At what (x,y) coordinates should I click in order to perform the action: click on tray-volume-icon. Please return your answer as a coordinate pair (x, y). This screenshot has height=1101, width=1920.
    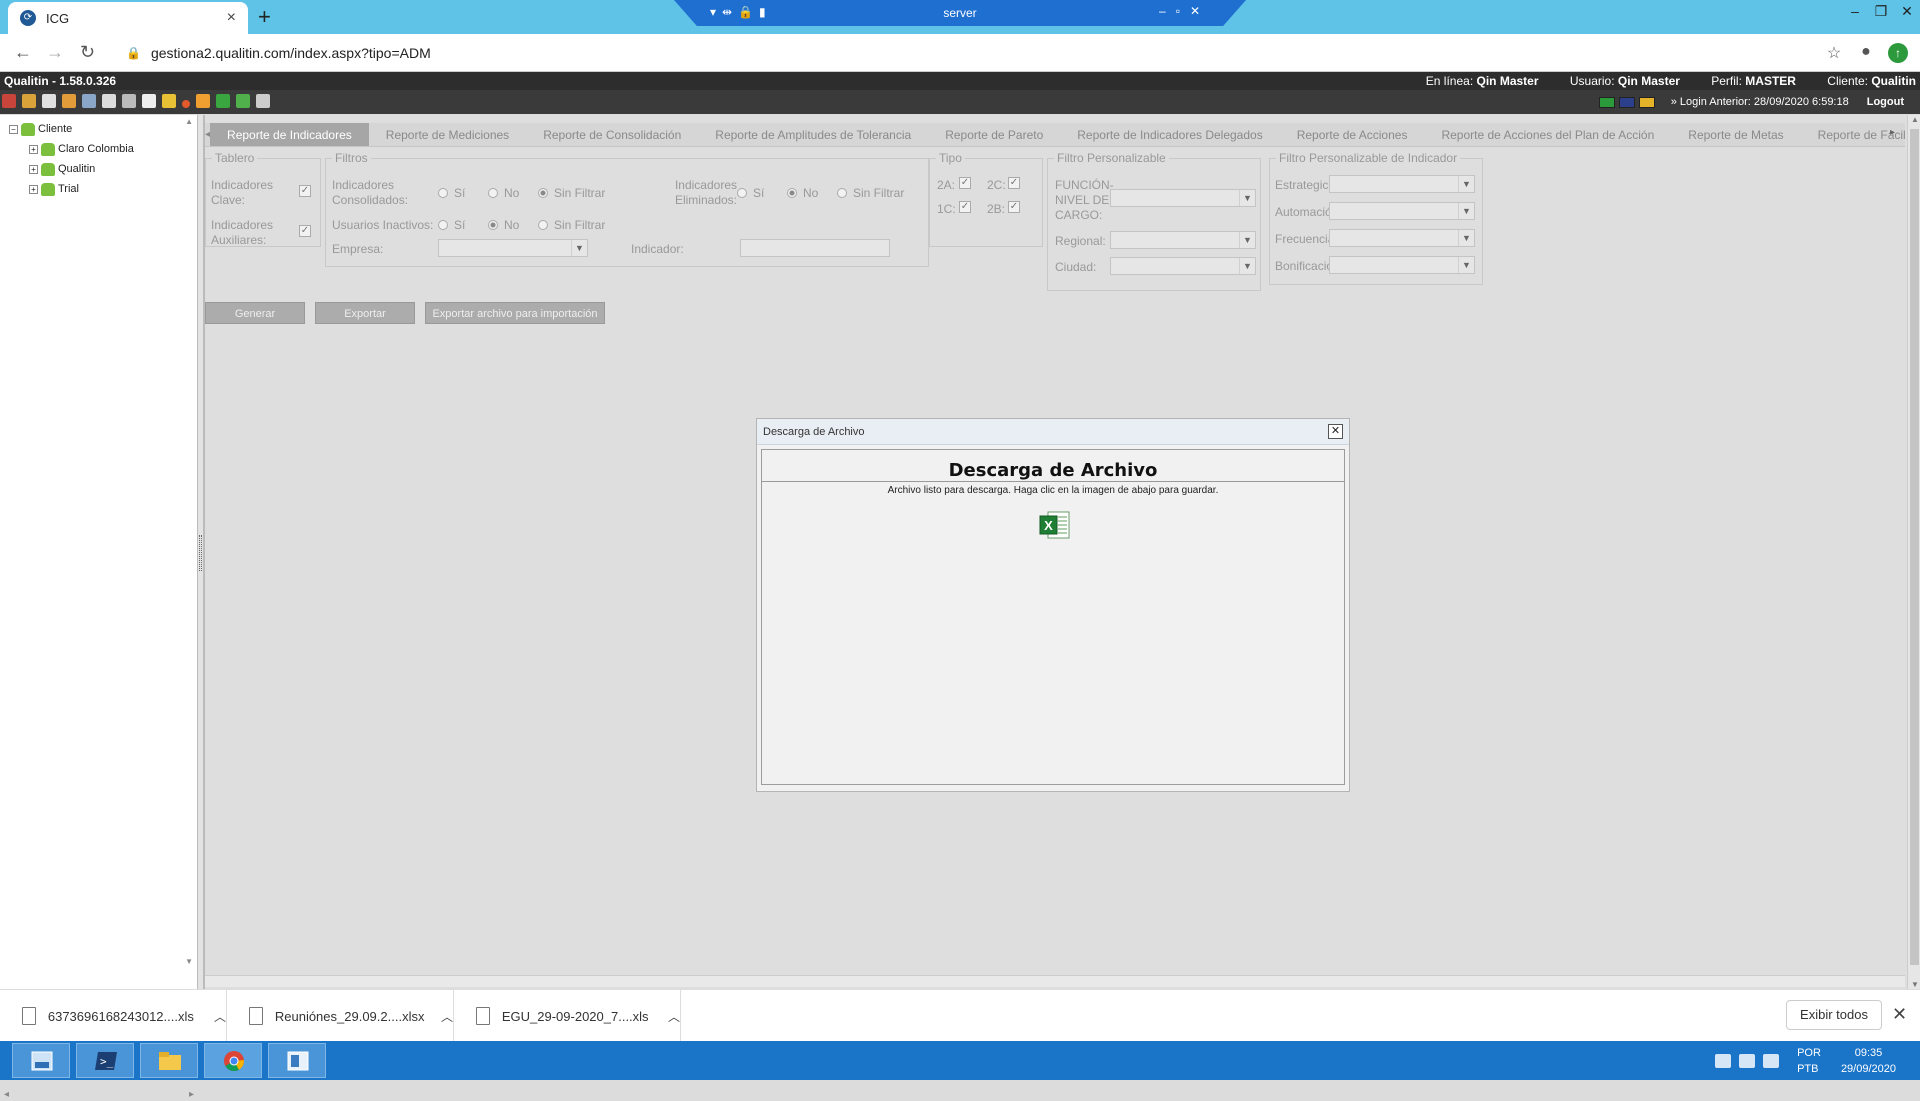
    Looking at the image, I should click on (1771, 1060).